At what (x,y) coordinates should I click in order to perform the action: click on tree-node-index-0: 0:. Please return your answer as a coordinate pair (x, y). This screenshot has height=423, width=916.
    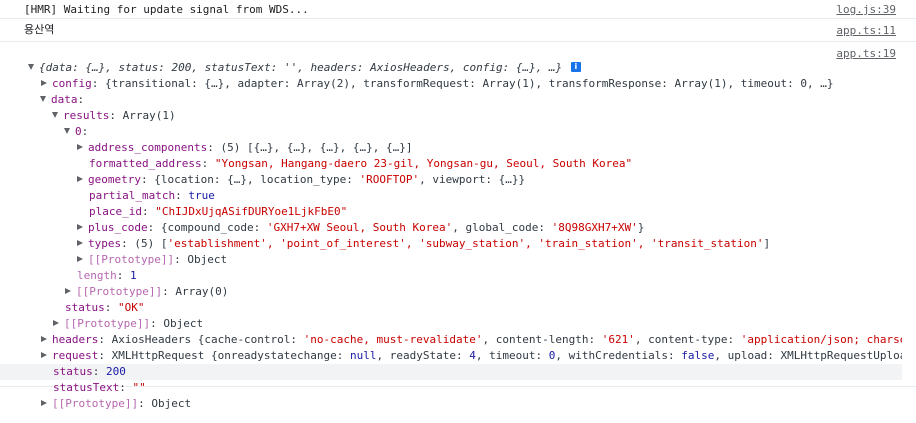
    Looking at the image, I should click on (483, 132).